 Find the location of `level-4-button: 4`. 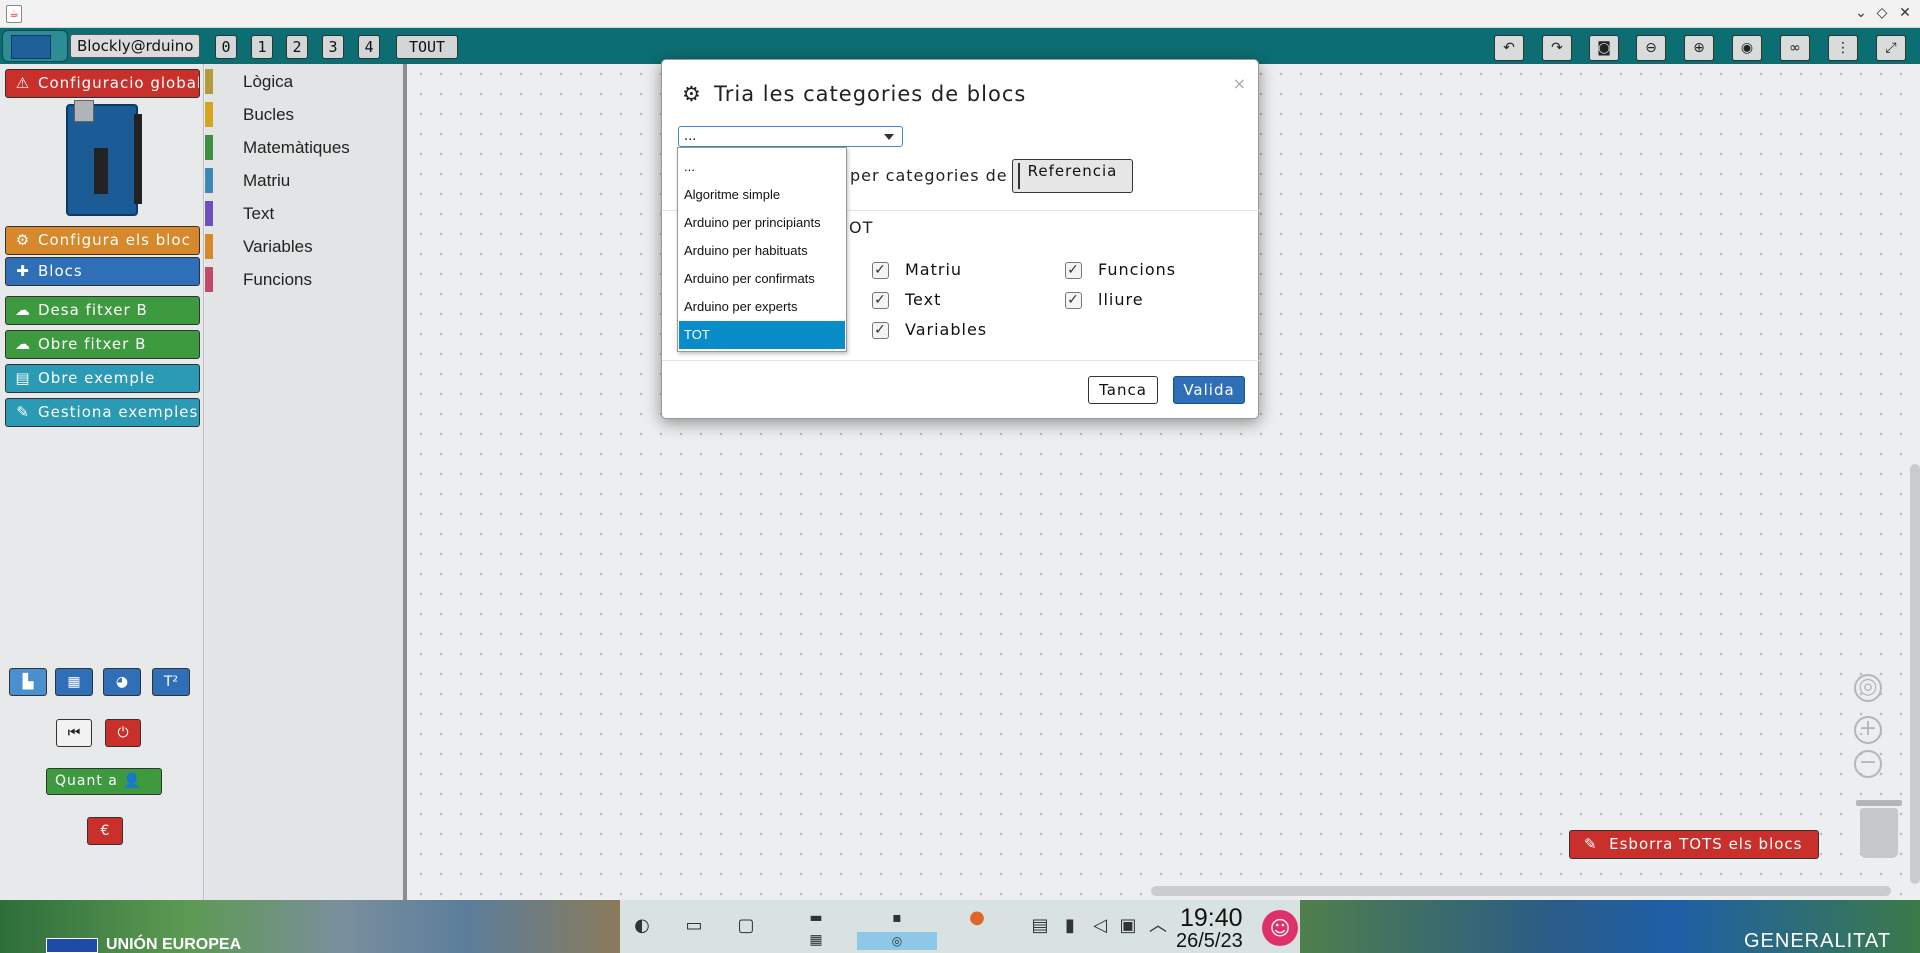

level-4-button: 4 is located at coordinates (369, 47).